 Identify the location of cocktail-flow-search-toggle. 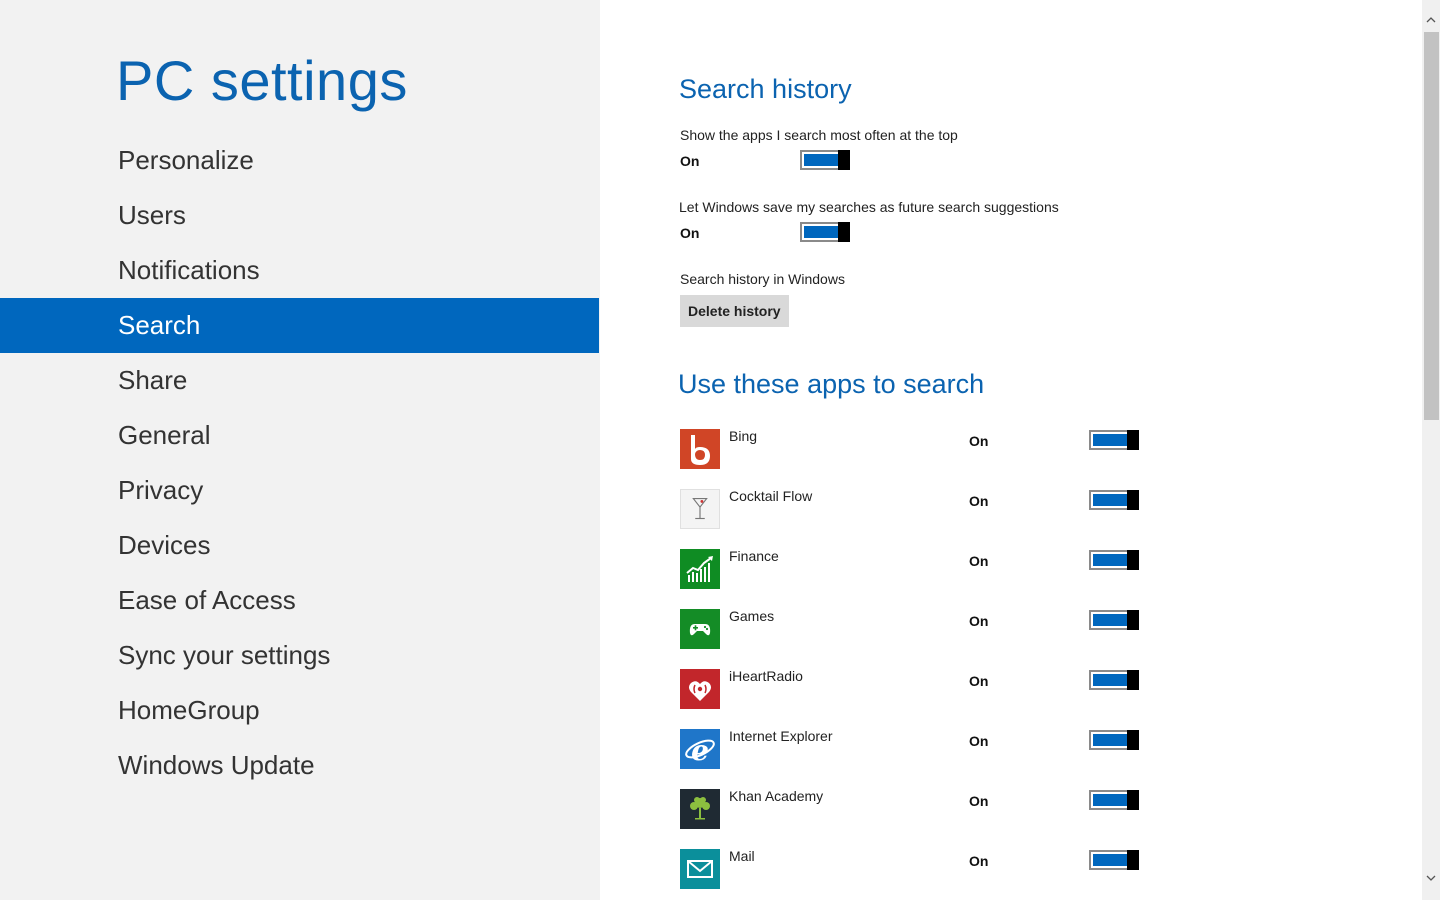
(1114, 500).